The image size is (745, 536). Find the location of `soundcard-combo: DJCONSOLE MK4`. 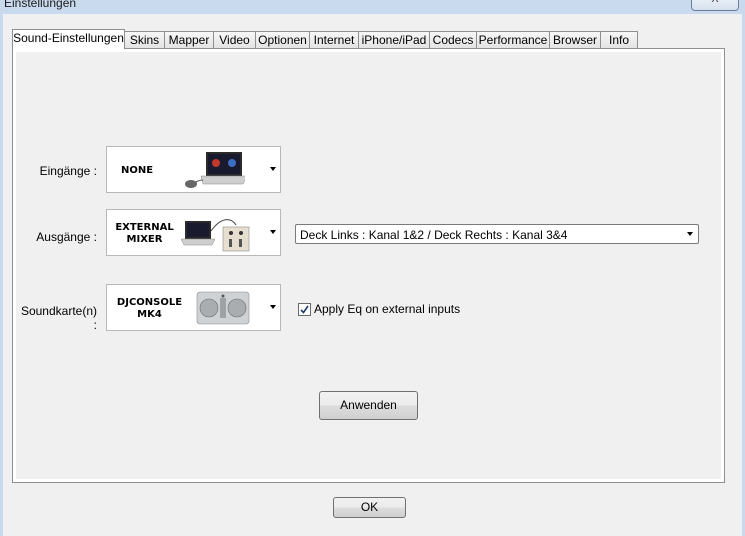

soundcard-combo: DJCONSOLE MK4 is located at coordinates (193, 307).